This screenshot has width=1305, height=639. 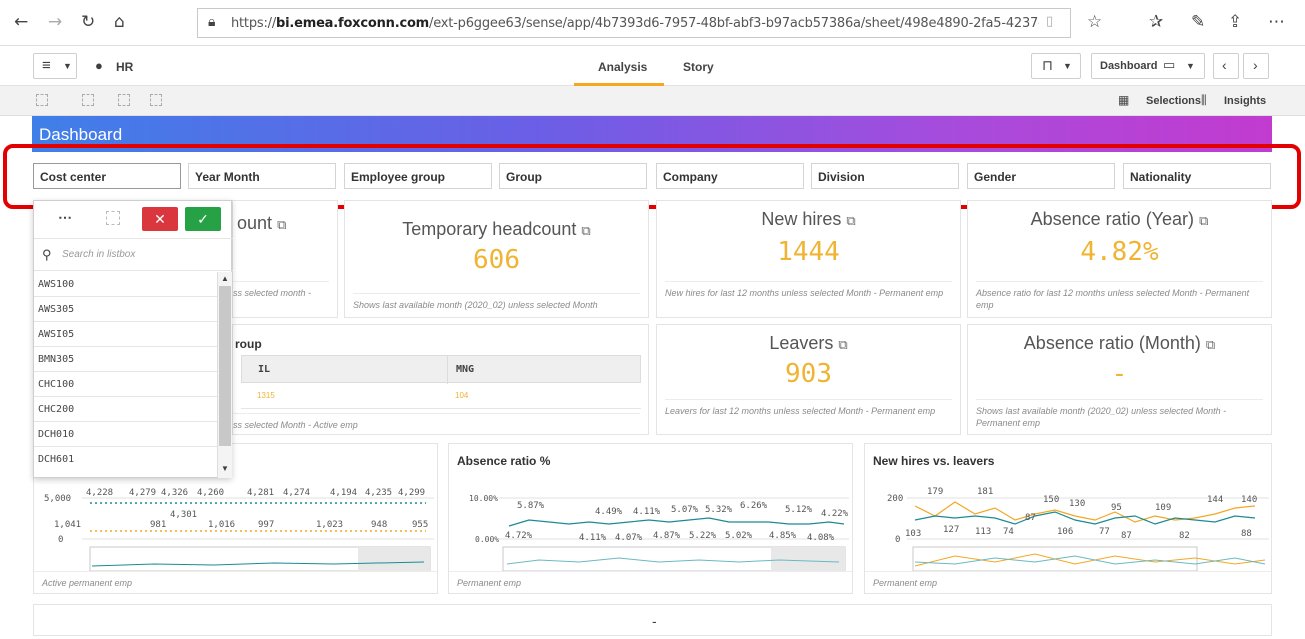 What do you see at coordinates (1245, 101) in the screenshot?
I see `insights-button: Insights` at bounding box center [1245, 101].